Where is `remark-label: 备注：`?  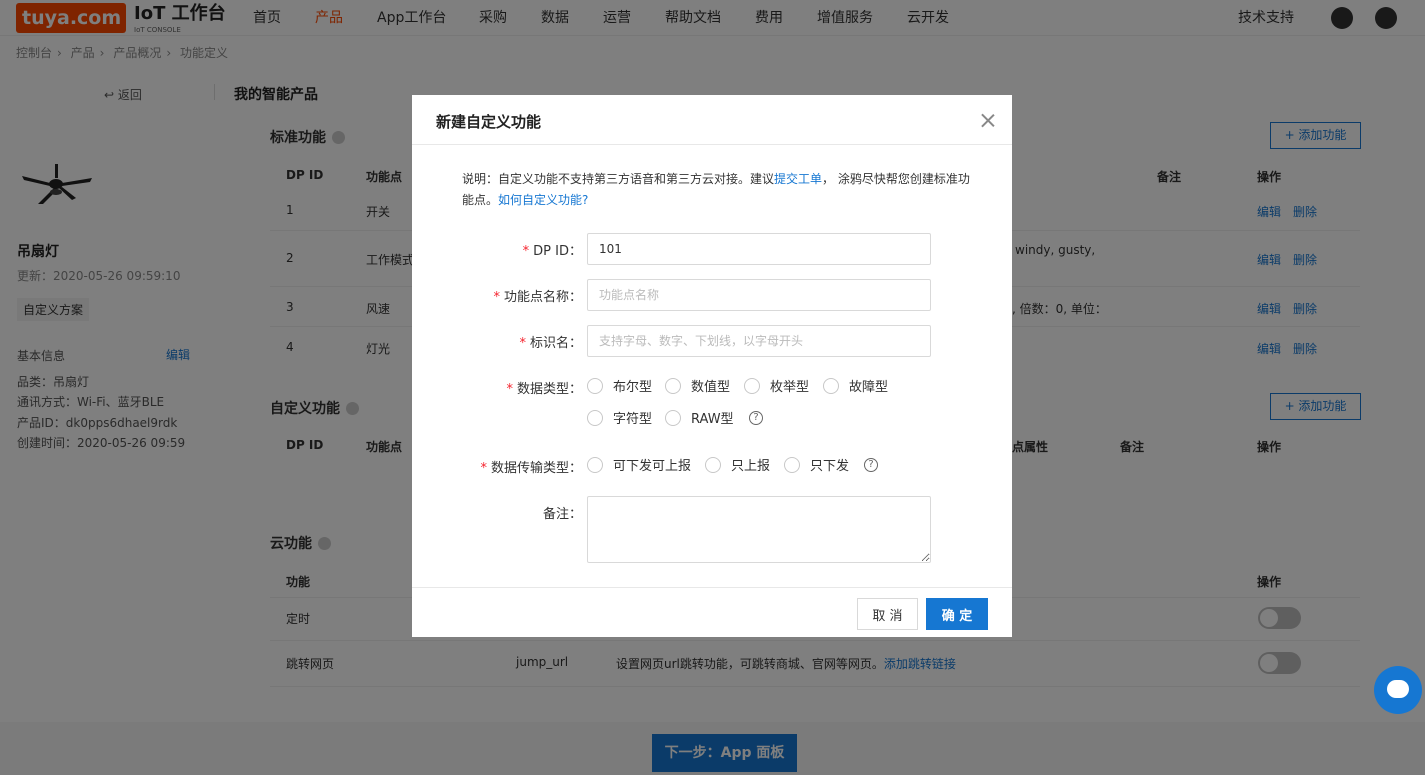 remark-label: 备注： is located at coordinates (562, 514).